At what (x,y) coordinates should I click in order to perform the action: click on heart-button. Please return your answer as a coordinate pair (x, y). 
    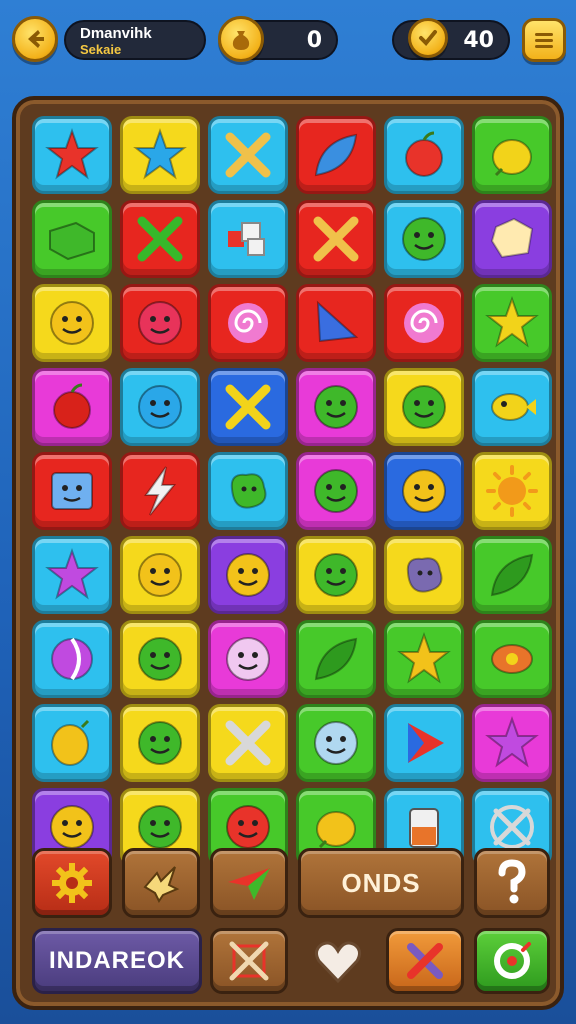
    Looking at the image, I should click on (338, 962).